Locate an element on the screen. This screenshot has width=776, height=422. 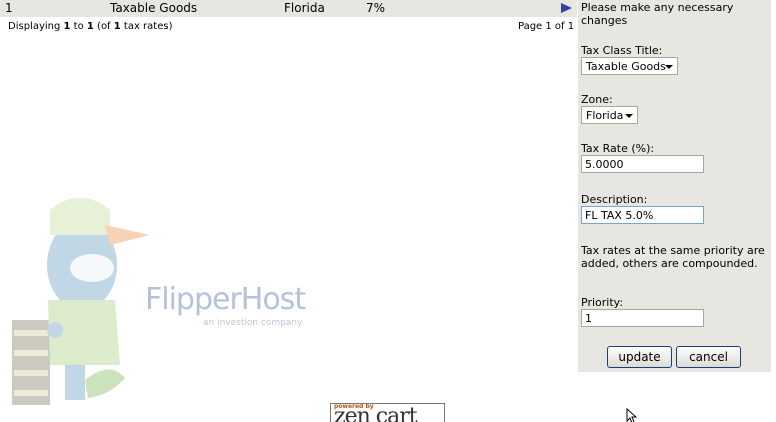
mouse-pointer-icon is located at coordinates (632, 415).